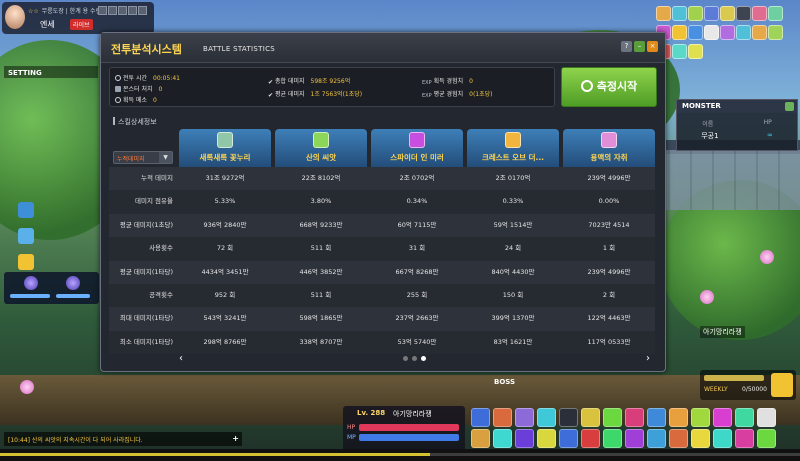  Describe the element at coordinates (143, 157) in the screenshot. I see `sort-dropdown: 누적데미지 ▼` at that location.